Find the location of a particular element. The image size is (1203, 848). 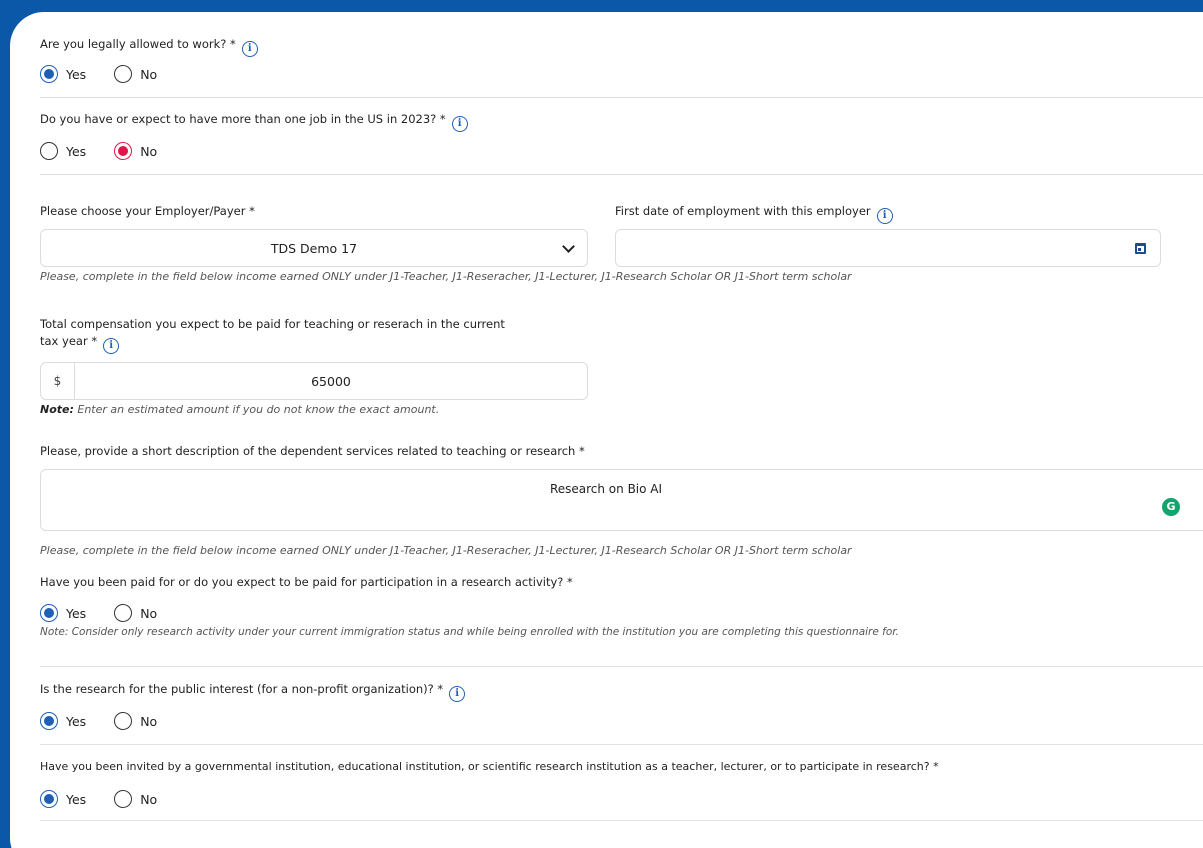

employer-selected-value: TDS Demo 17 is located at coordinates (314, 248).